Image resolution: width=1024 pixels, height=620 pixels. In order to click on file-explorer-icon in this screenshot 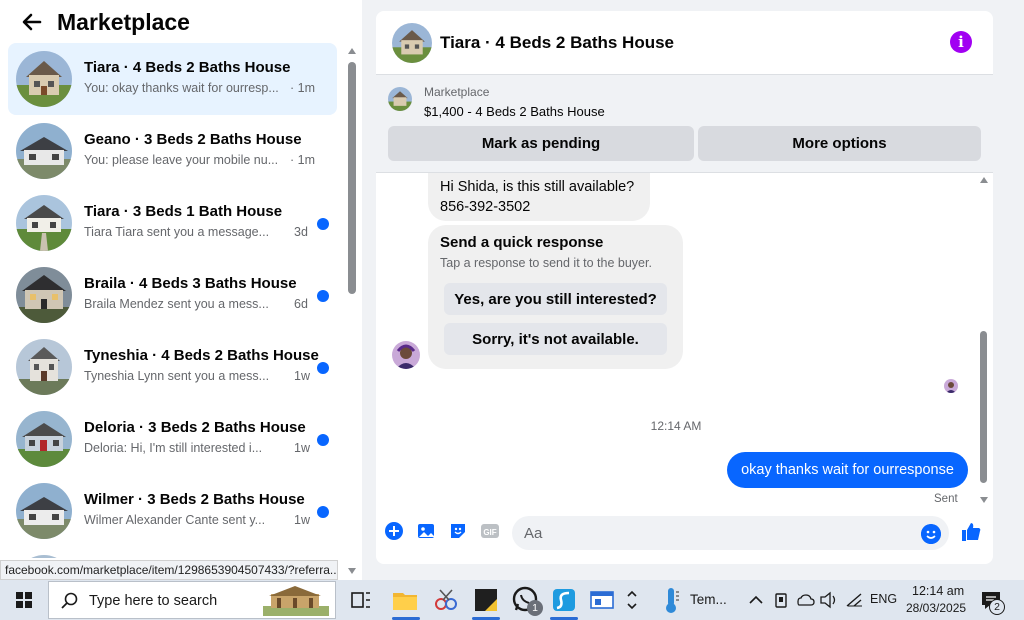, I will do `click(405, 600)`.